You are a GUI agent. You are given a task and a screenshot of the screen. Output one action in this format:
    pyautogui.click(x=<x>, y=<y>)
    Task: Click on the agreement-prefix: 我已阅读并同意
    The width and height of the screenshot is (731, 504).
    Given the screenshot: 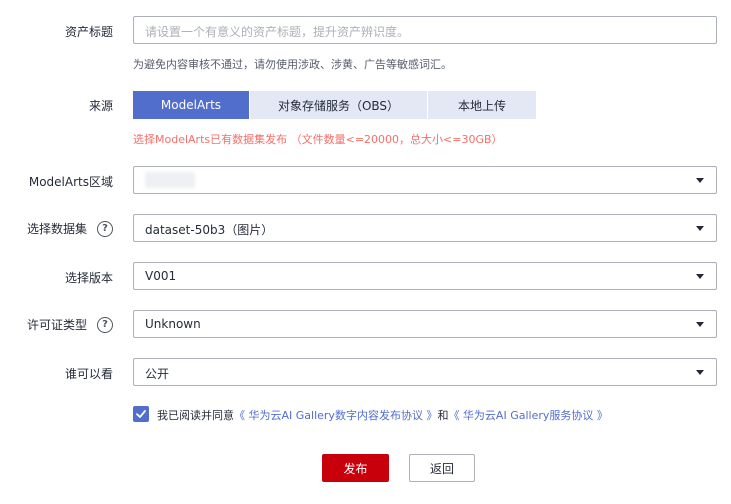 What is the action you would take?
    pyautogui.click(x=195, y=415)
    